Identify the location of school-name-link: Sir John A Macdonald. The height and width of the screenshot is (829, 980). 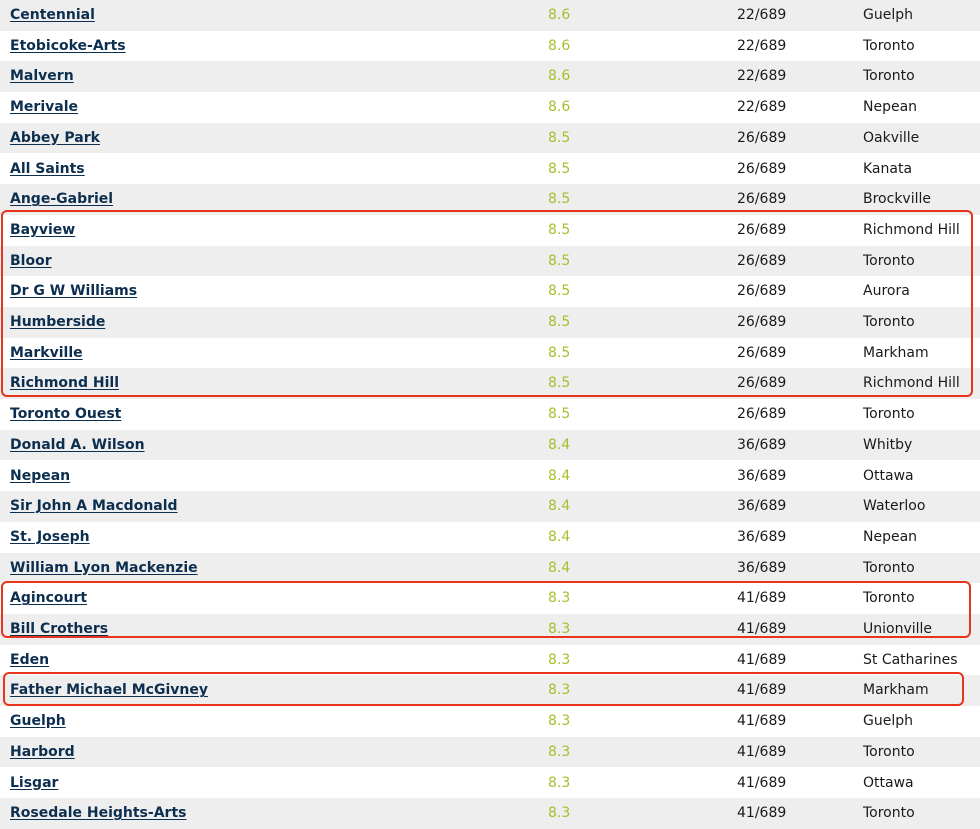
(94, 506).